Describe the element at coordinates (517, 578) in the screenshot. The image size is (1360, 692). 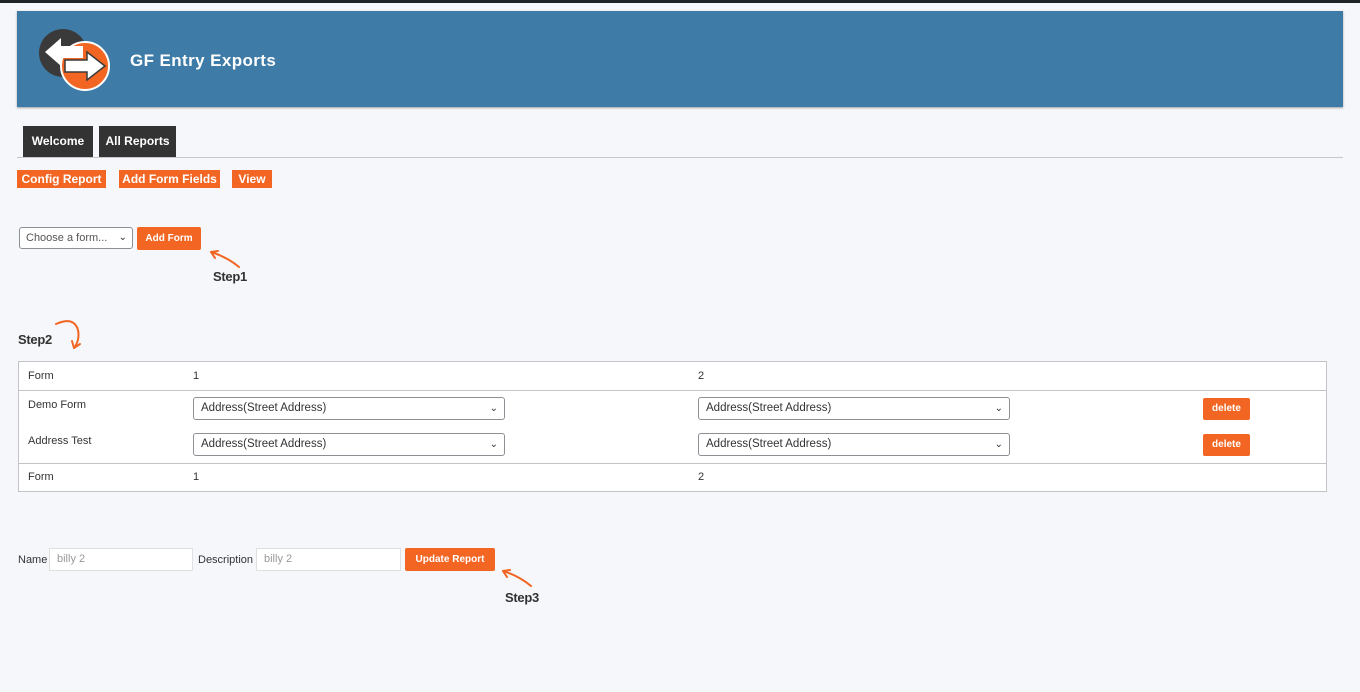
I see `step3-arrow-icon` at that location.